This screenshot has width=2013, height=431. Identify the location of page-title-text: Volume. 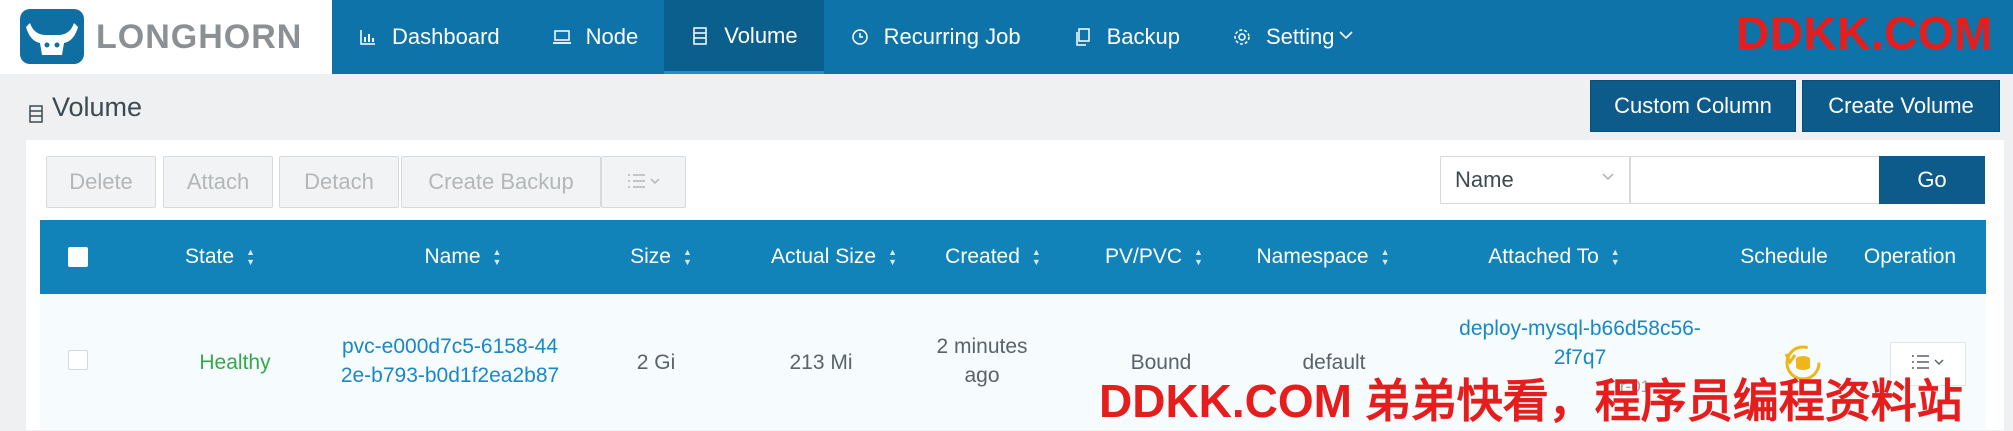
(97, 107).